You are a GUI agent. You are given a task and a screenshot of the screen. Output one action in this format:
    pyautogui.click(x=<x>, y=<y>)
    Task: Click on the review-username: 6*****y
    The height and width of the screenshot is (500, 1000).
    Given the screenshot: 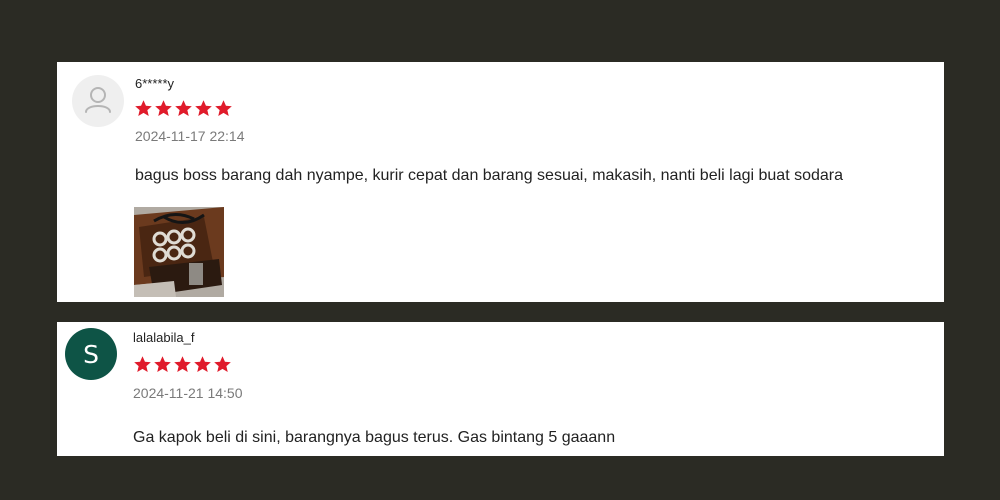 What is the action you would take?
    pyautogui.click(x=155, y=83)
    